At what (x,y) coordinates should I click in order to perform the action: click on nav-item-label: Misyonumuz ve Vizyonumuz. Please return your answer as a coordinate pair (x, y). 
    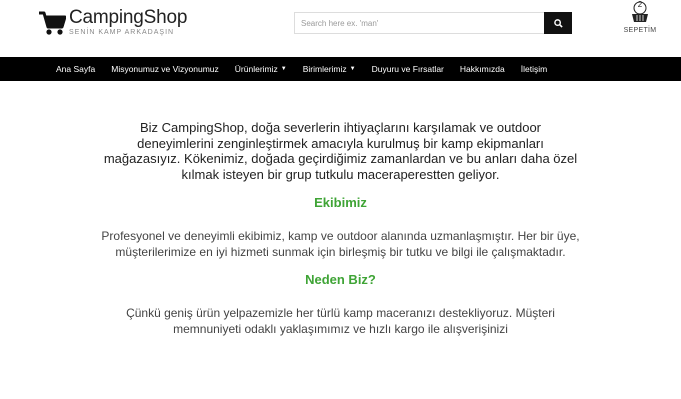
    Looking at the image, I should click on (165, 69).